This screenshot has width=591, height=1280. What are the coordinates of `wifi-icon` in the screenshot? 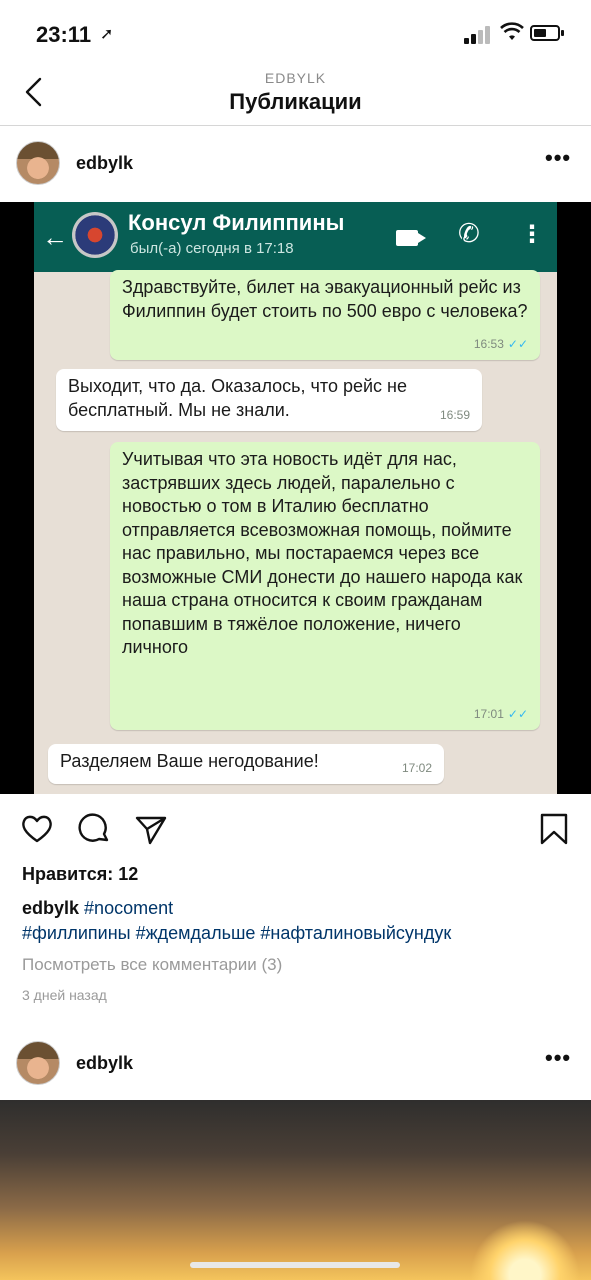 It's located at (512, 31).